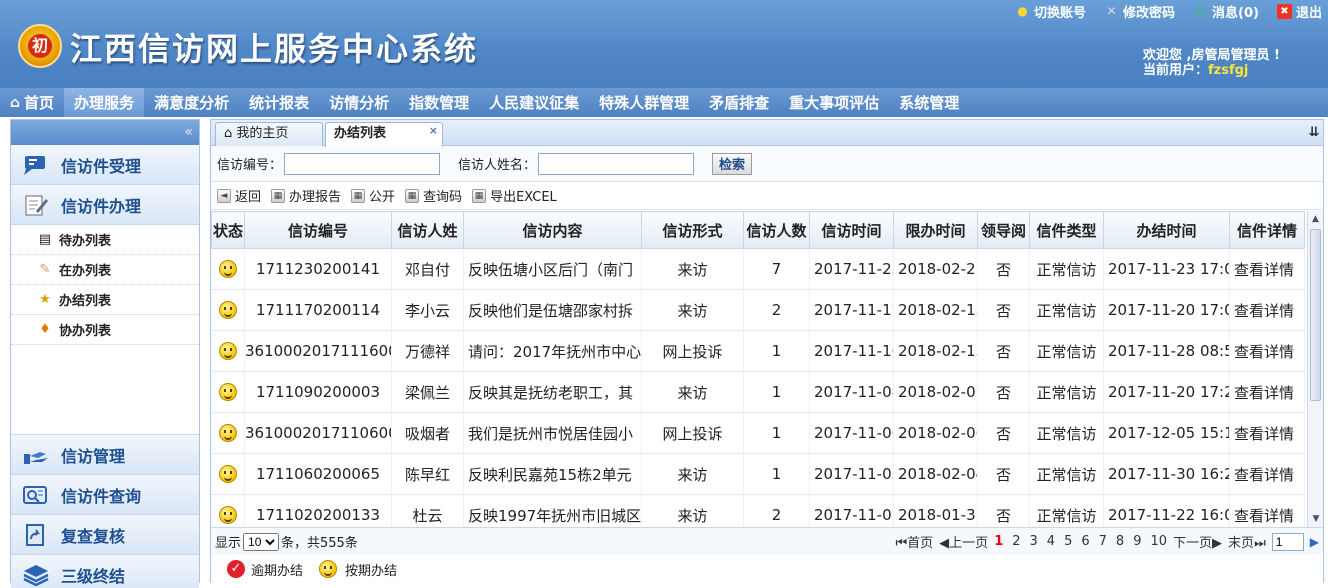 The image size is (1328, 588). What do you see at coordinates (1315, 315) in the screenshot?
I see `scroll-thumb` at bounding box center [1315, 315].